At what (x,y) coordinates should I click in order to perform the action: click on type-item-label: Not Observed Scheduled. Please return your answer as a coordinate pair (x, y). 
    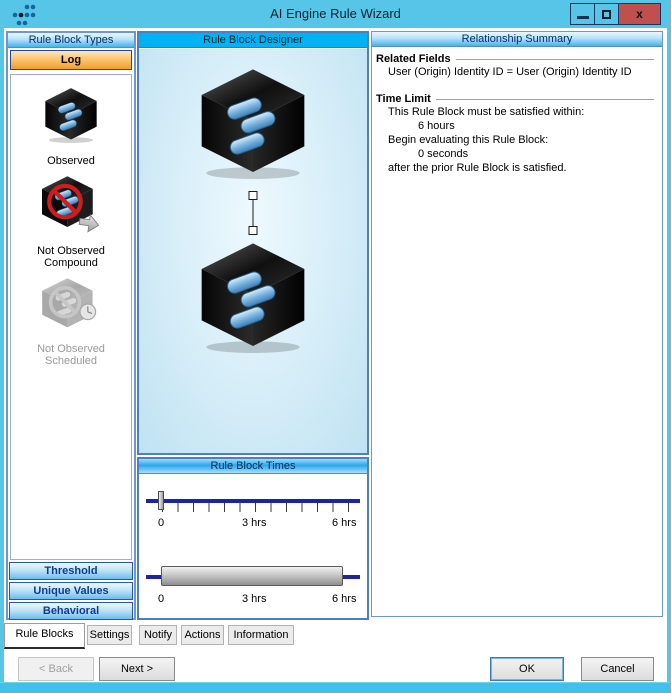
    Looking at the image, I should click on (71, 355).